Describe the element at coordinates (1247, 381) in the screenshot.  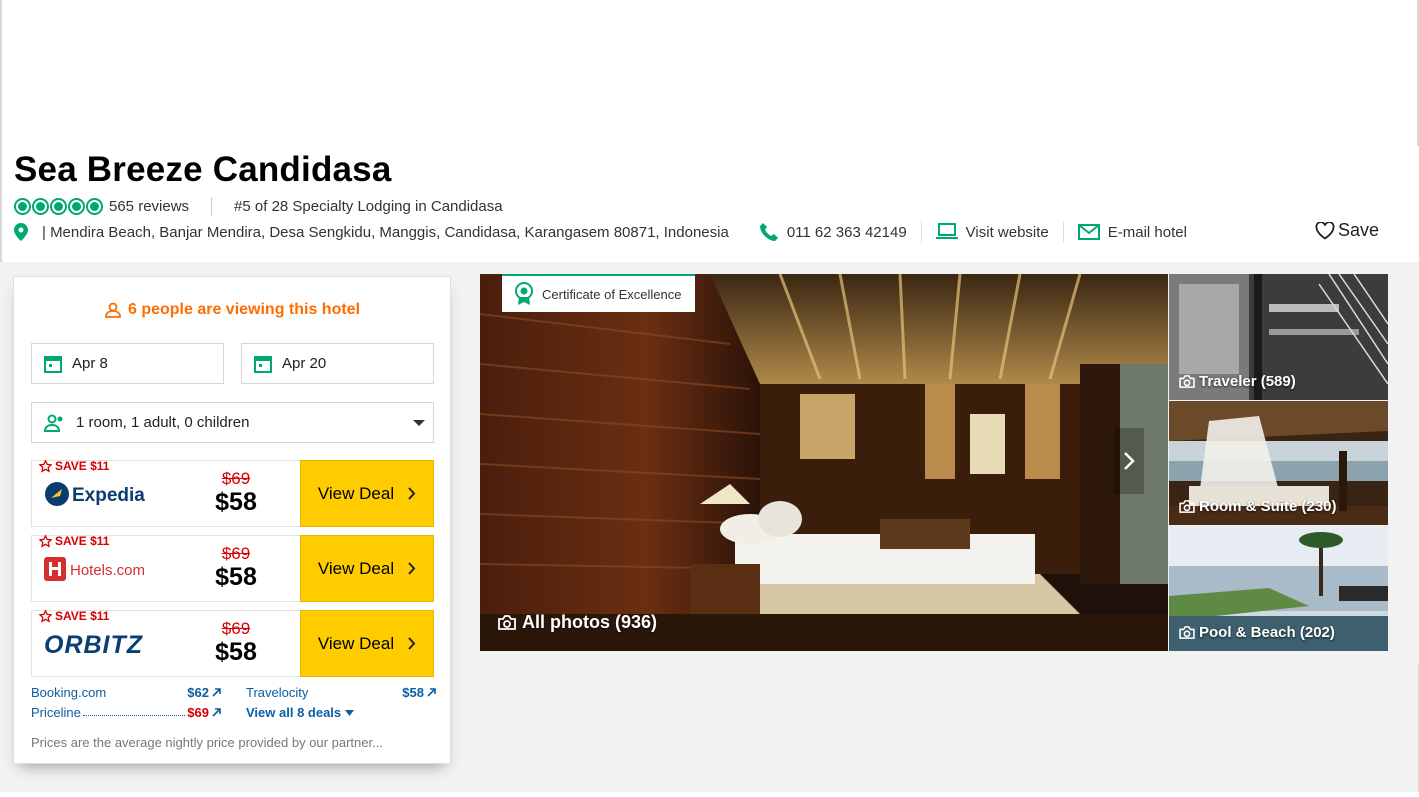
I see `thumb-label-text: Traveler (589)` at that location.